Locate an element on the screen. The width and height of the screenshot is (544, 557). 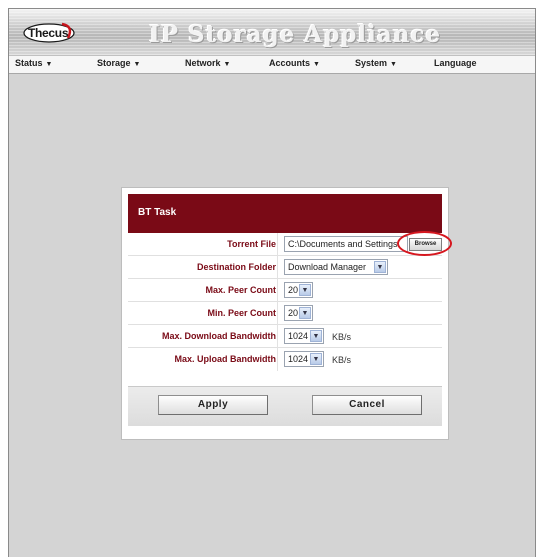
max-download-bandwidth-select: 1024 ▼ is located at coordinates (304, 336).